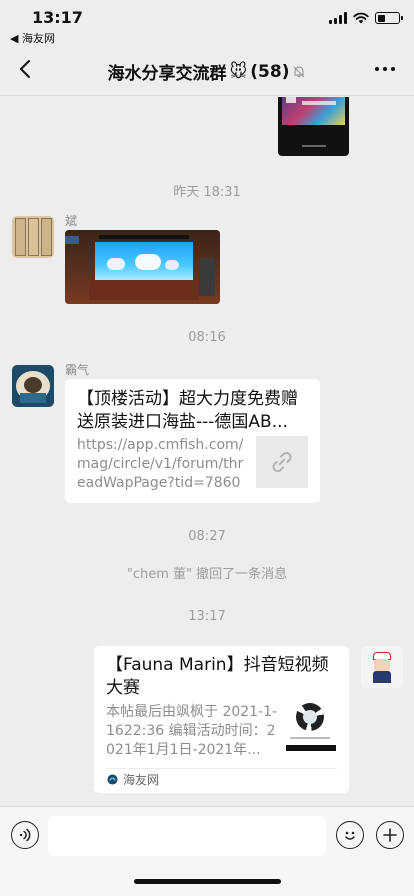 This screenshot has height=896, width=414. I want to click on status-time: 13:17, so click(57, 17).